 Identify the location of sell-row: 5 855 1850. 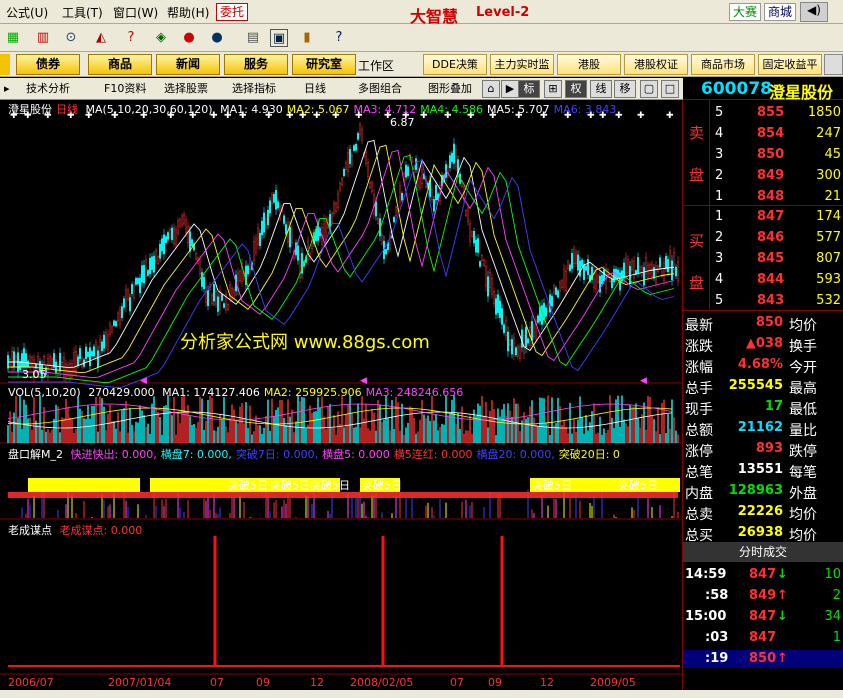
(763, 112).